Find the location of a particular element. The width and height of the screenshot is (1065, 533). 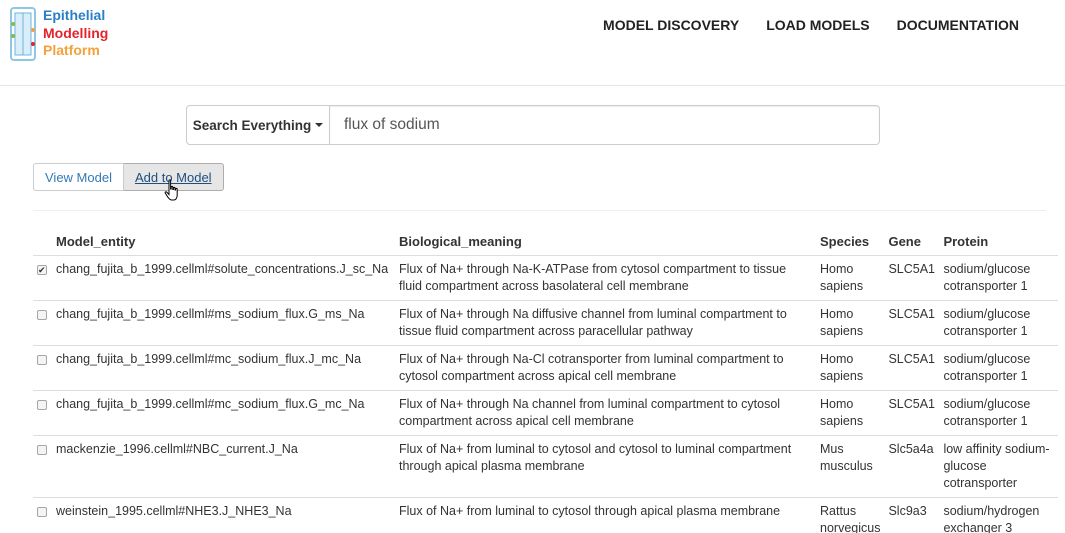

divider is located at coordinates (539, 210).